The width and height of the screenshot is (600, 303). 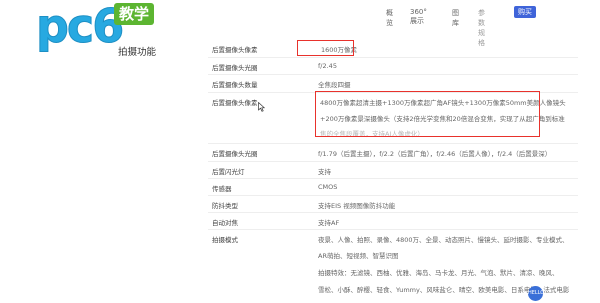 I want to click on highlight-box-camera-details, so click(x=427, y=114).